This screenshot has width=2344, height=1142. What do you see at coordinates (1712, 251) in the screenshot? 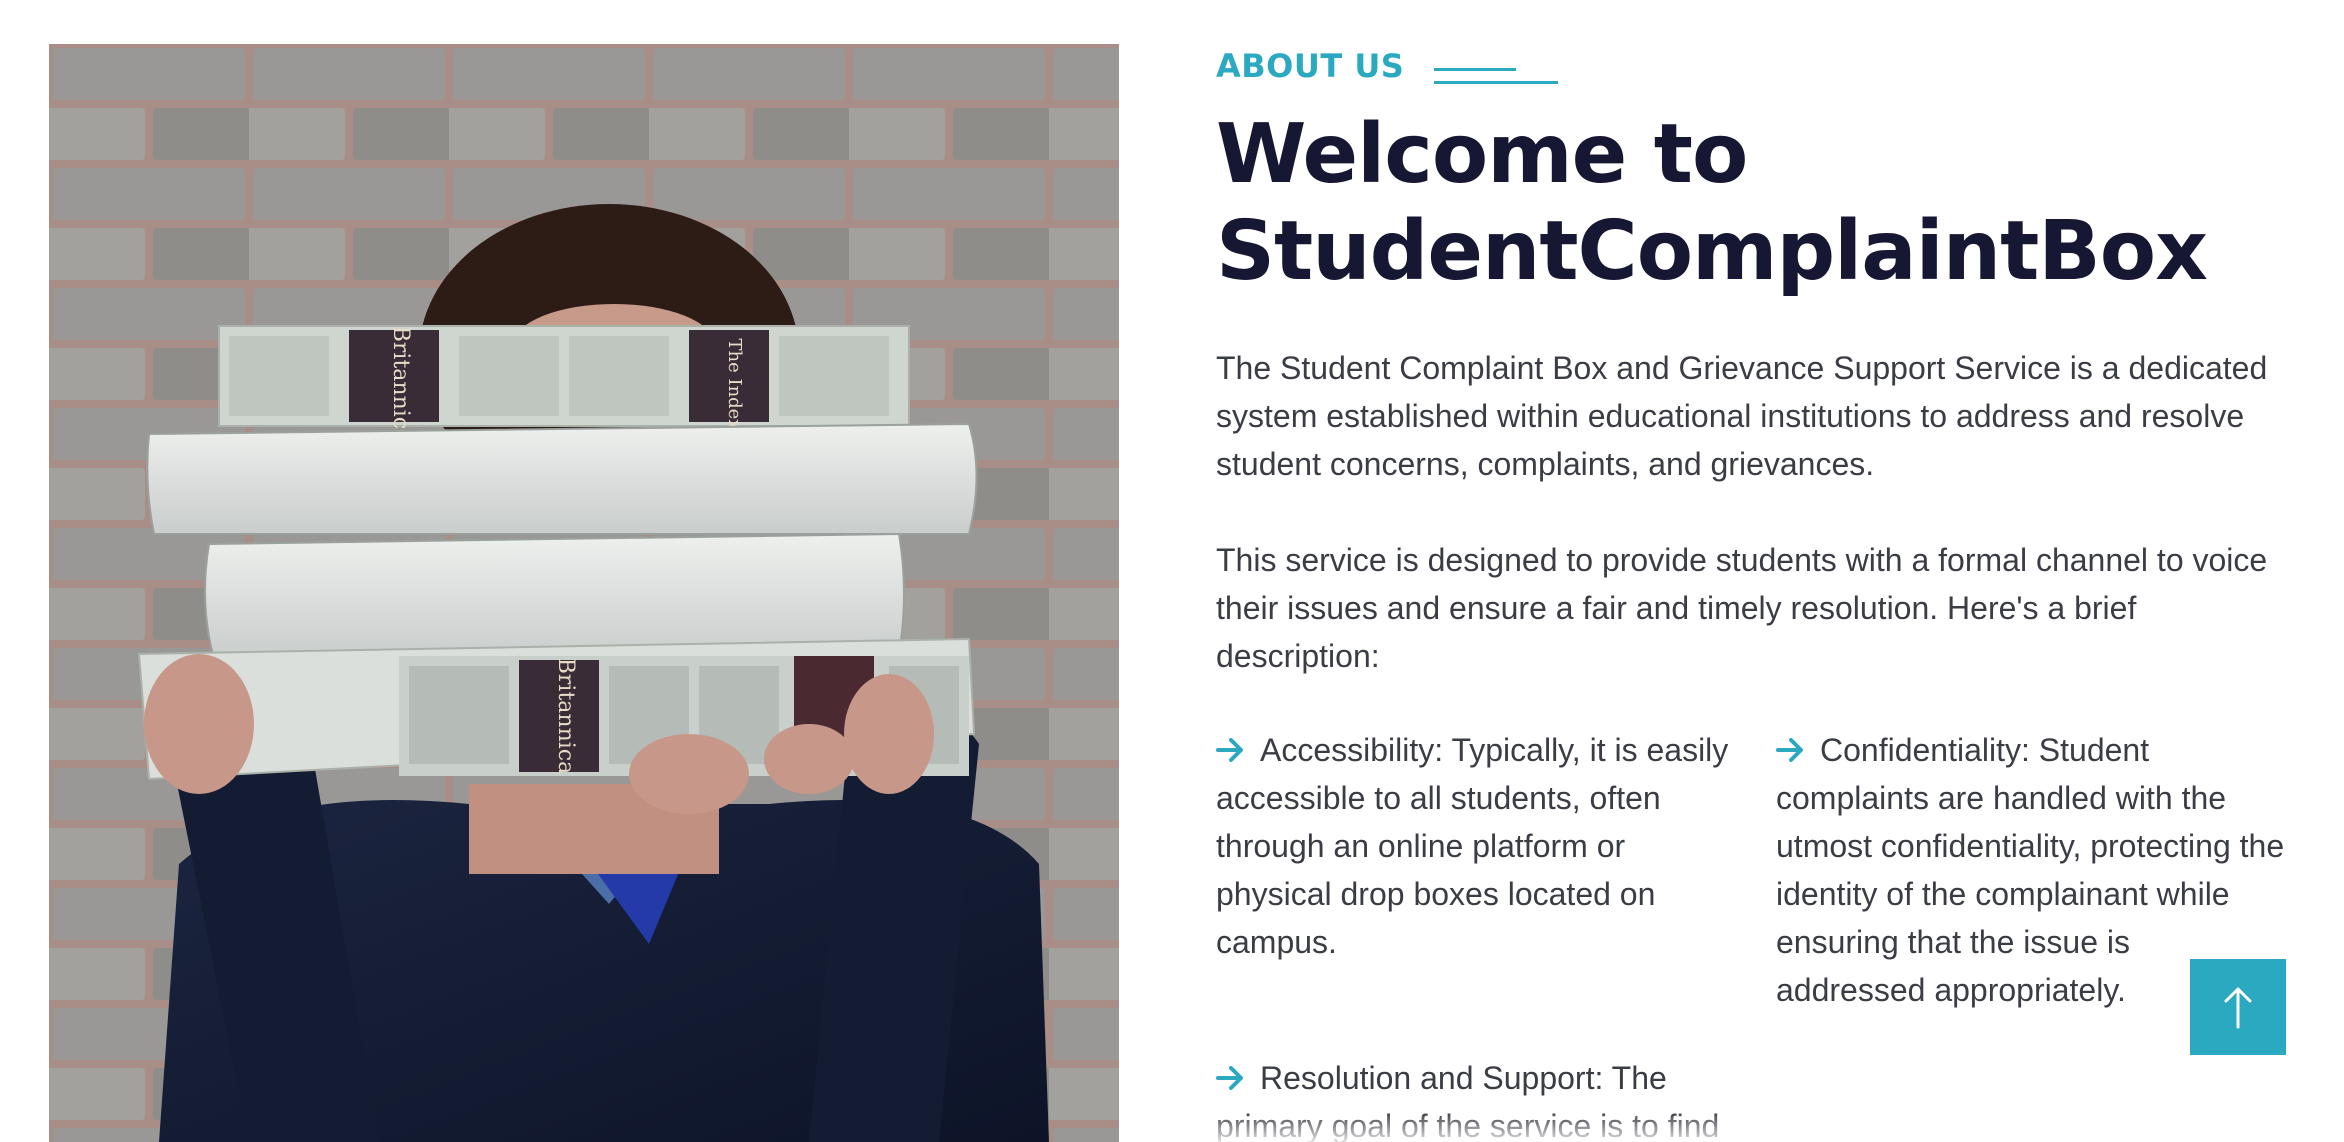
I see `title-line-2: StudentComplaintBox` at bounding box center [1712, 251].